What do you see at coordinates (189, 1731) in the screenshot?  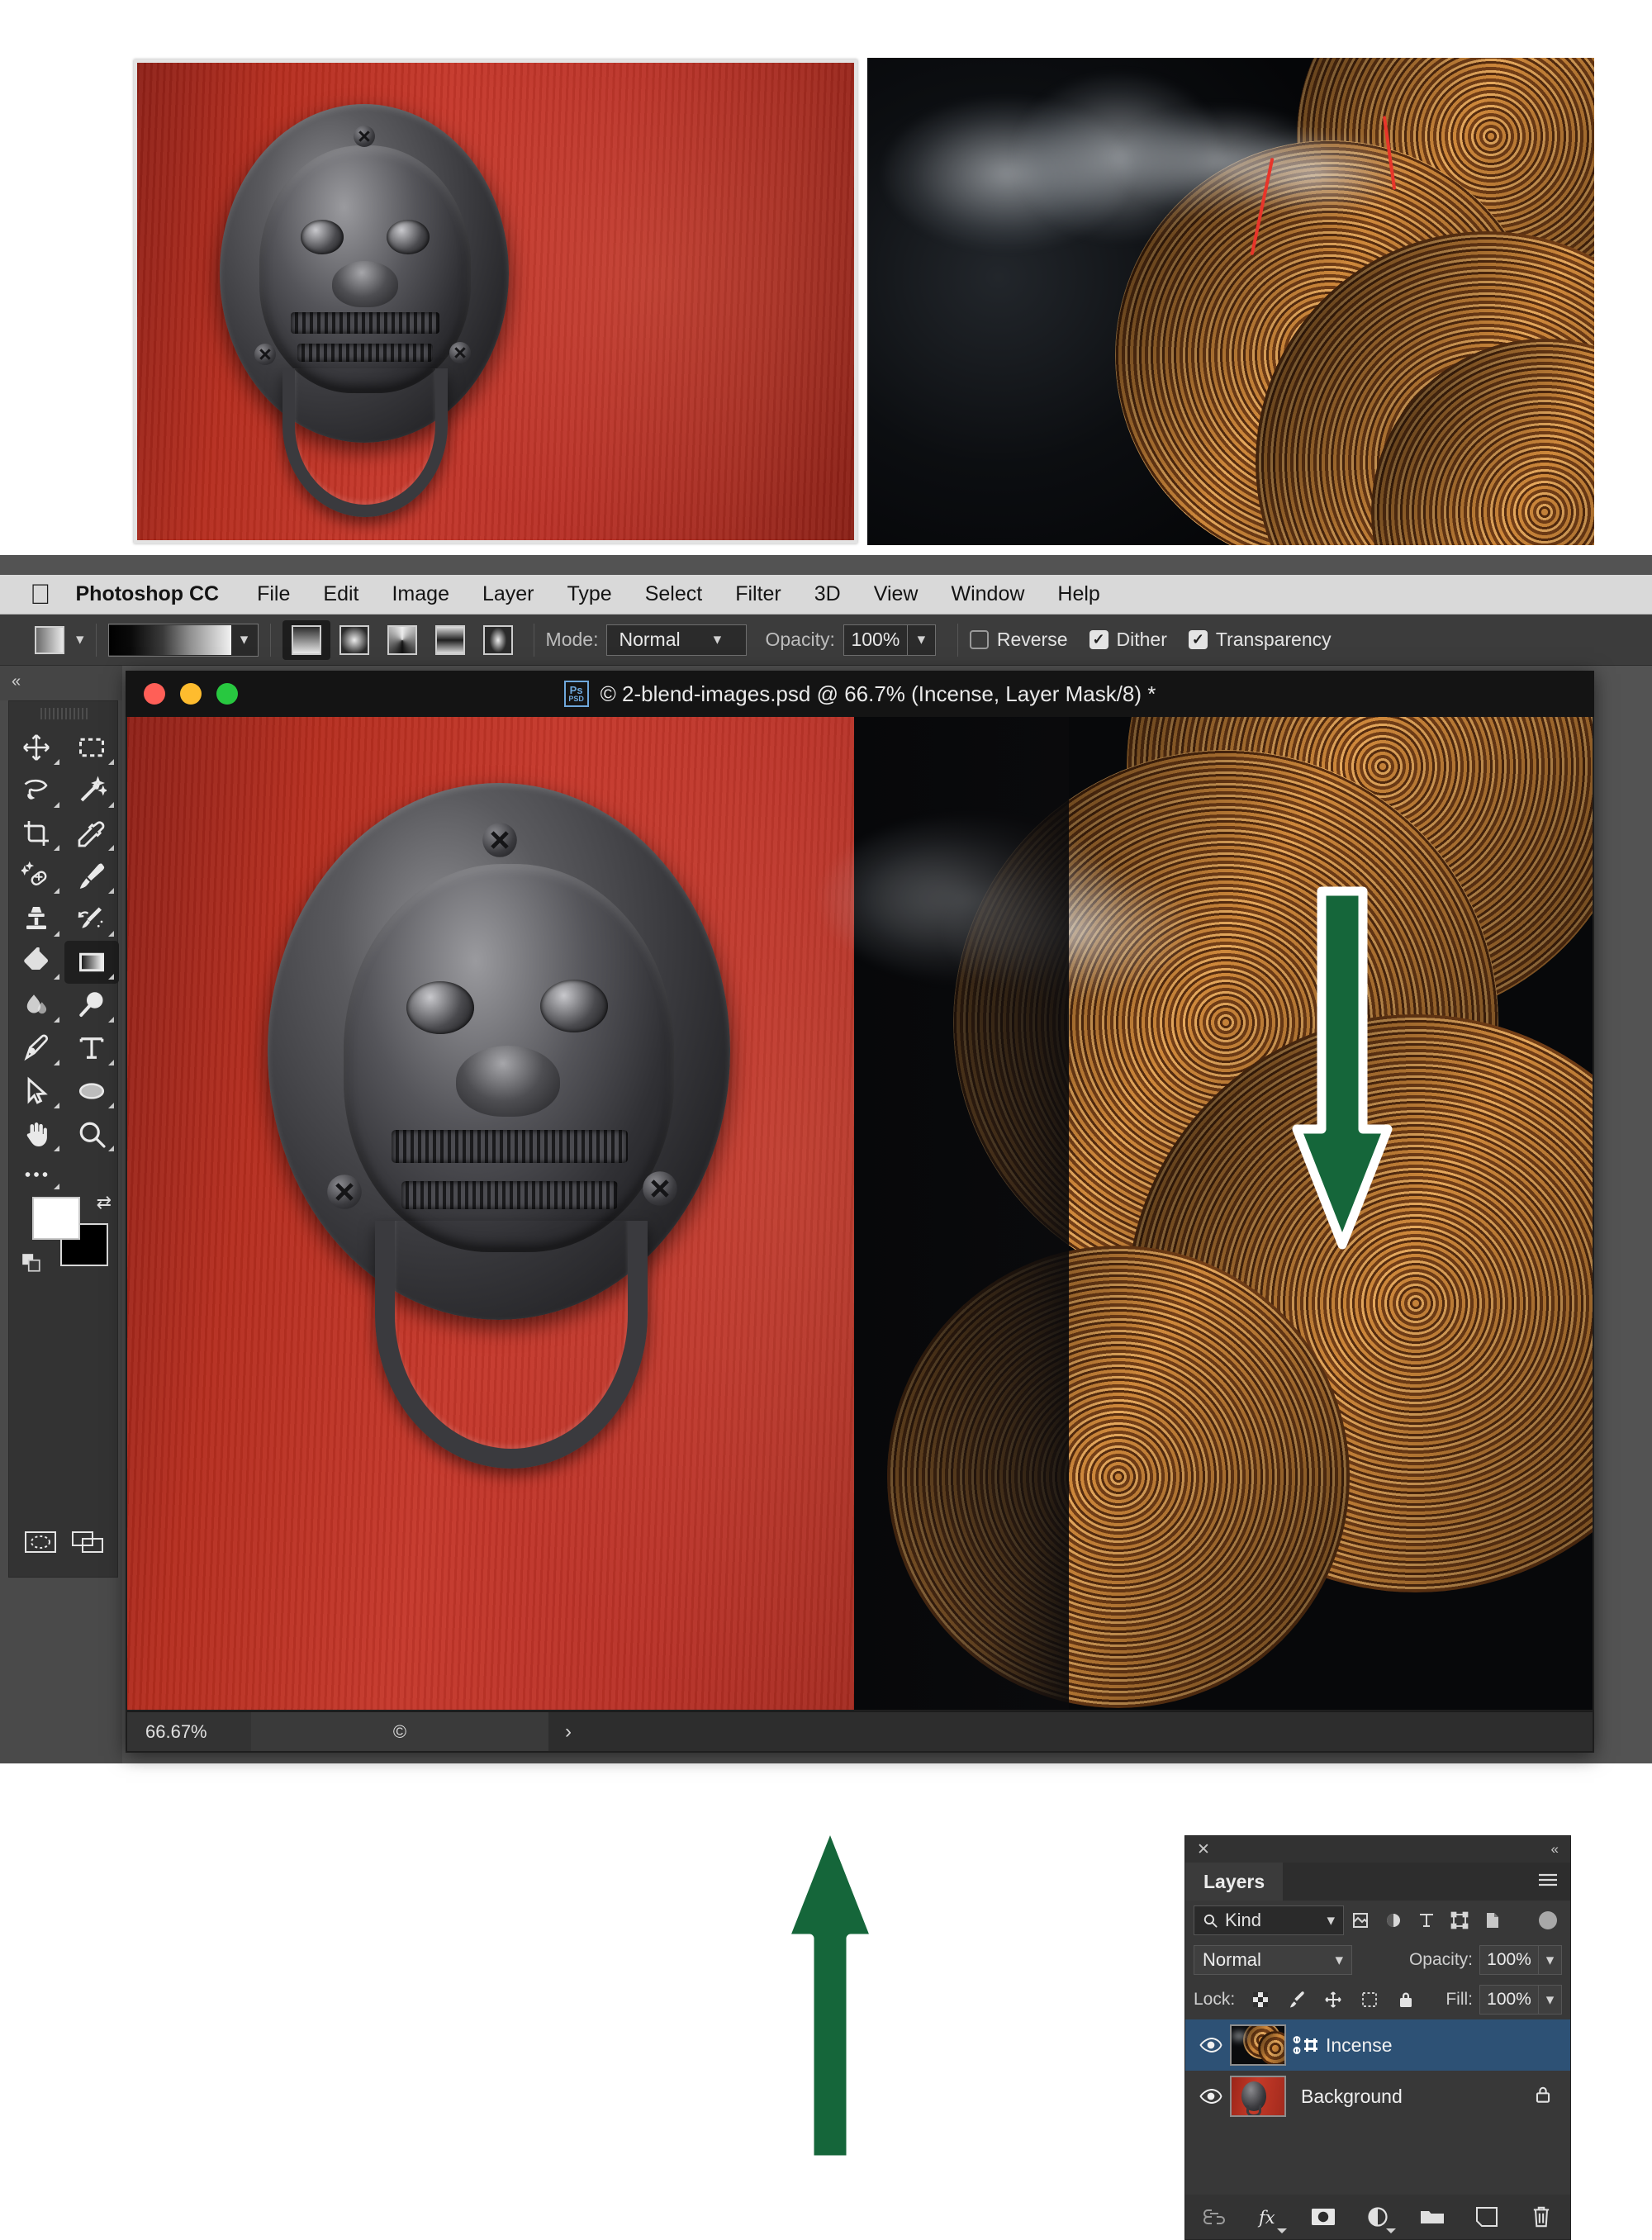 I see `zoom-level-field: 66.67%` at bounding box center [189, 1731].